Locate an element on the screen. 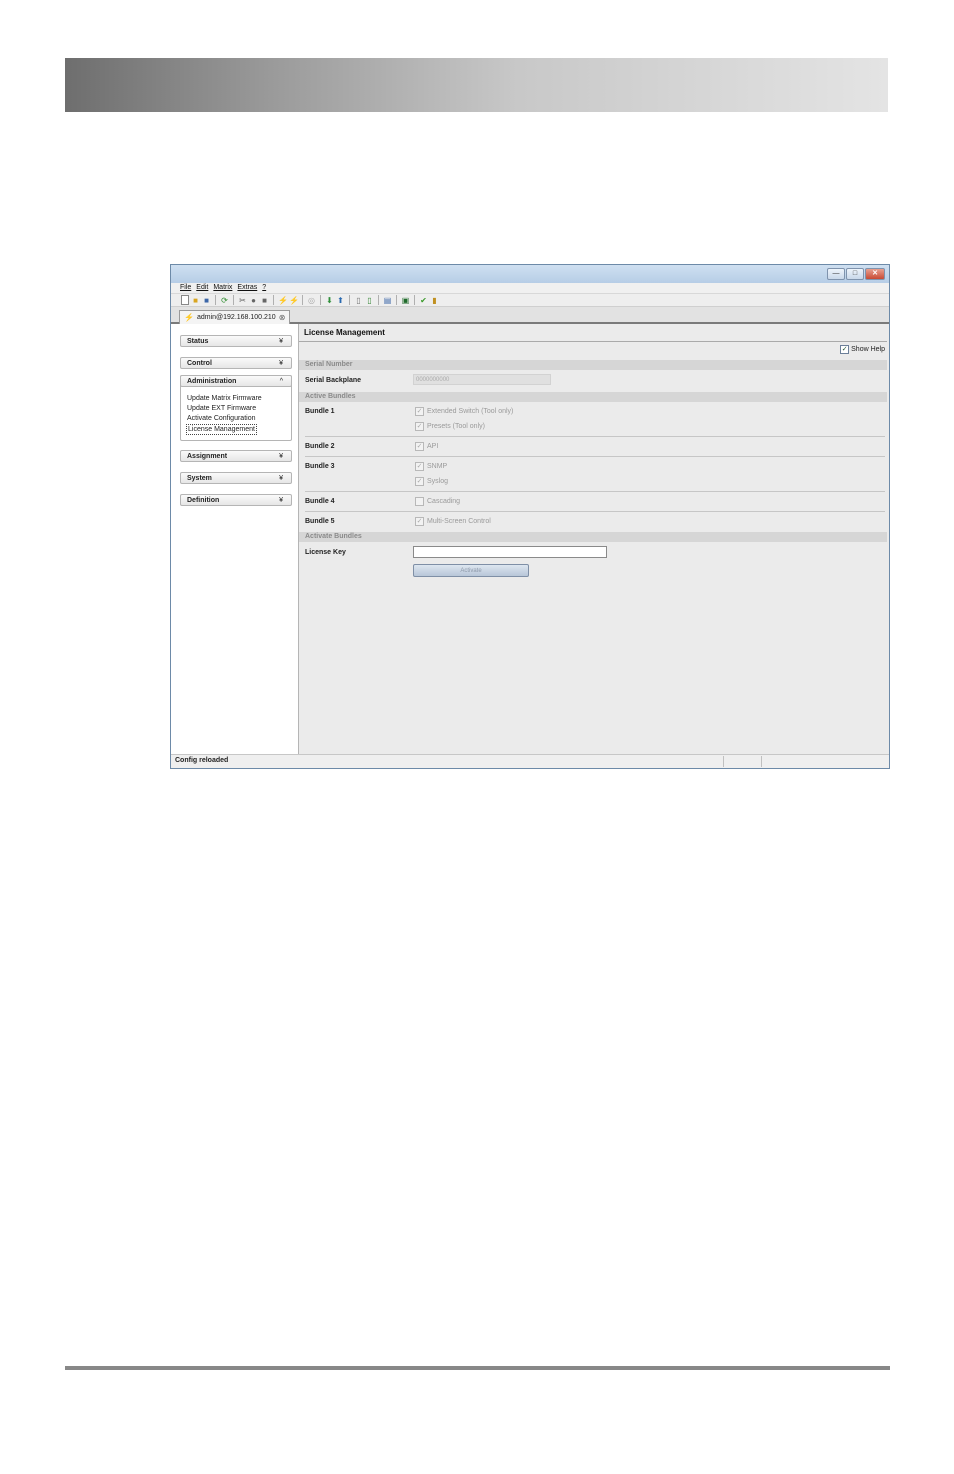  extended-switch-label: Extended Switch (Tool only) is located at coordinates (470, 411).